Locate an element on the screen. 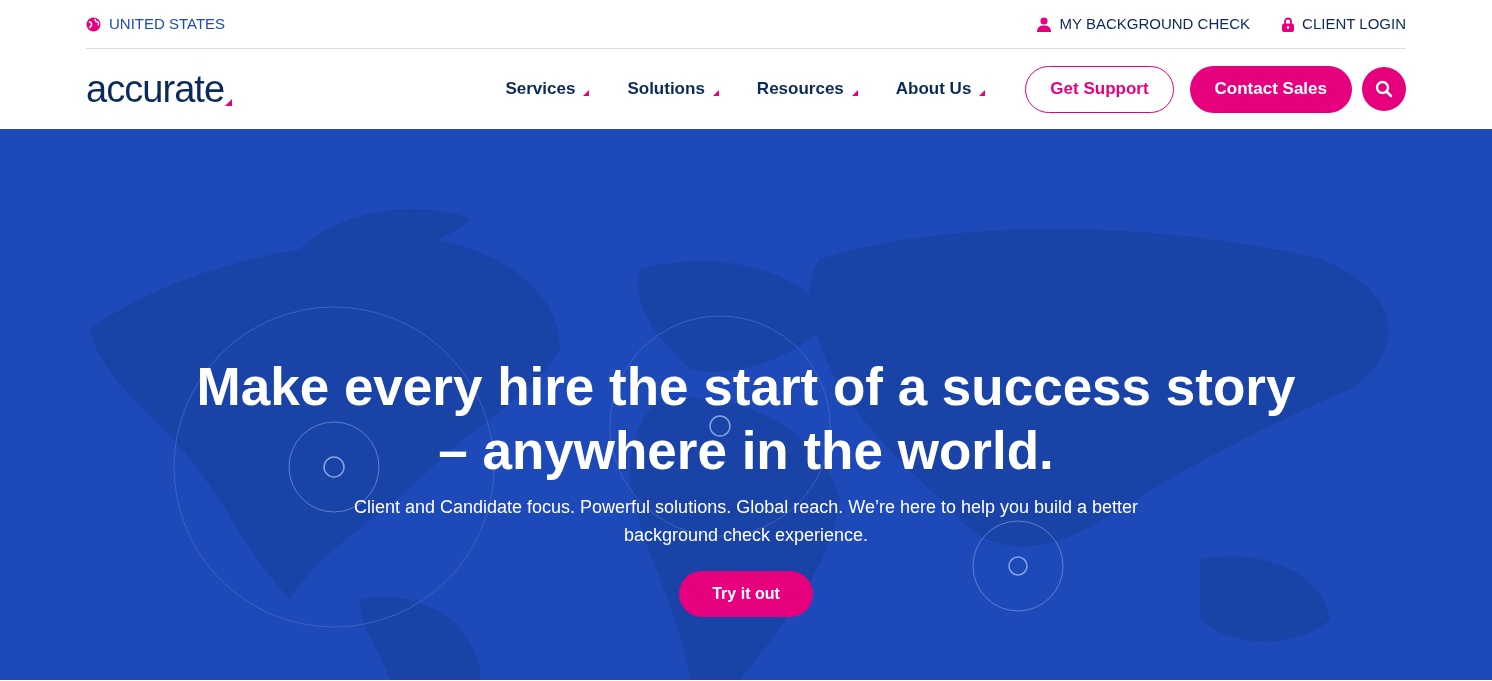  logo: accurate is located at coordinates (155, 89).